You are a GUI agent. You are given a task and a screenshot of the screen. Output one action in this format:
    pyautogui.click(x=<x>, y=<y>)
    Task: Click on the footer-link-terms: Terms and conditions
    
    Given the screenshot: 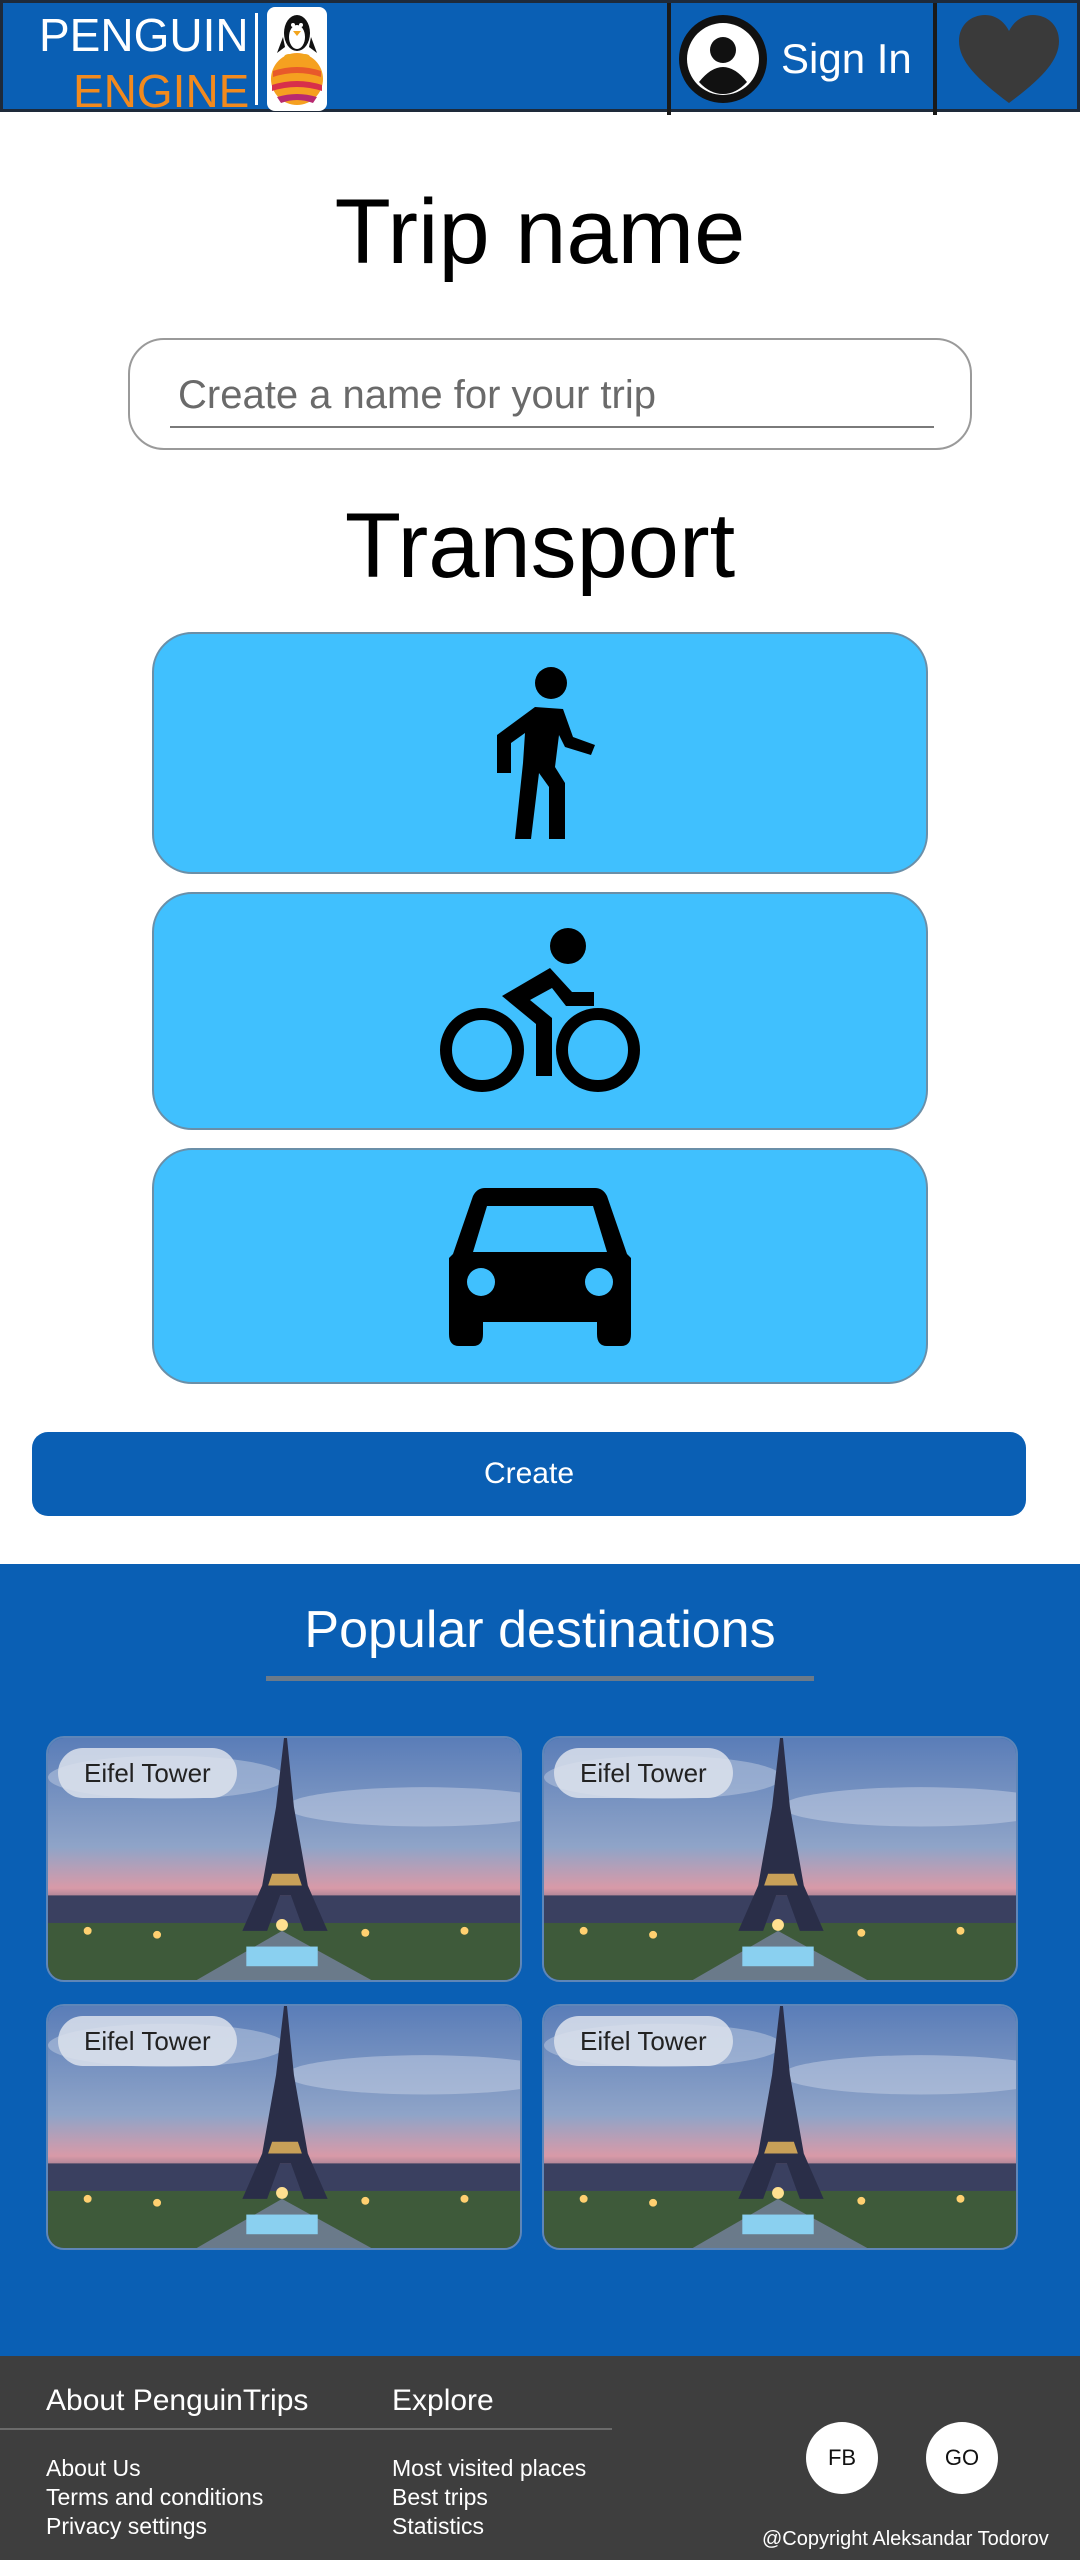 What is the action you would take?
    pyautogui.click(x=154, y=2497)
    